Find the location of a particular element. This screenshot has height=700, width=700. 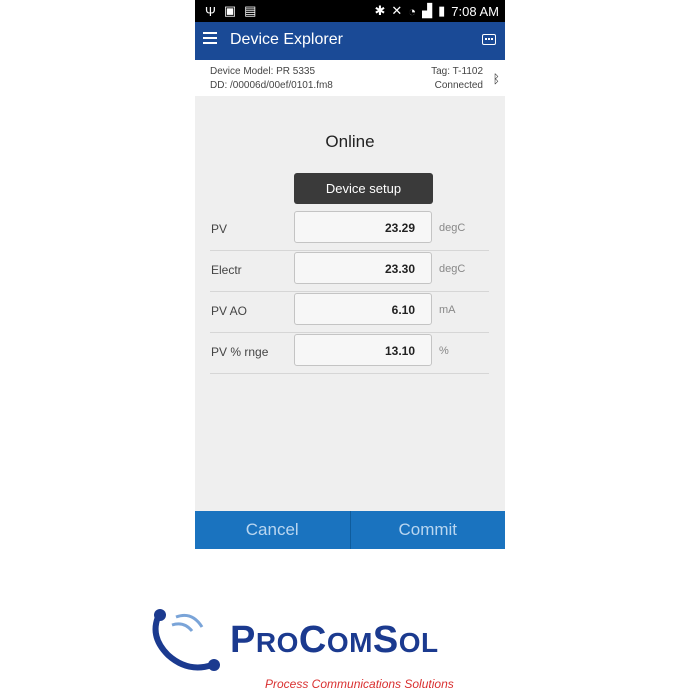

param-unit: mA is located at coordinates (447, 310).